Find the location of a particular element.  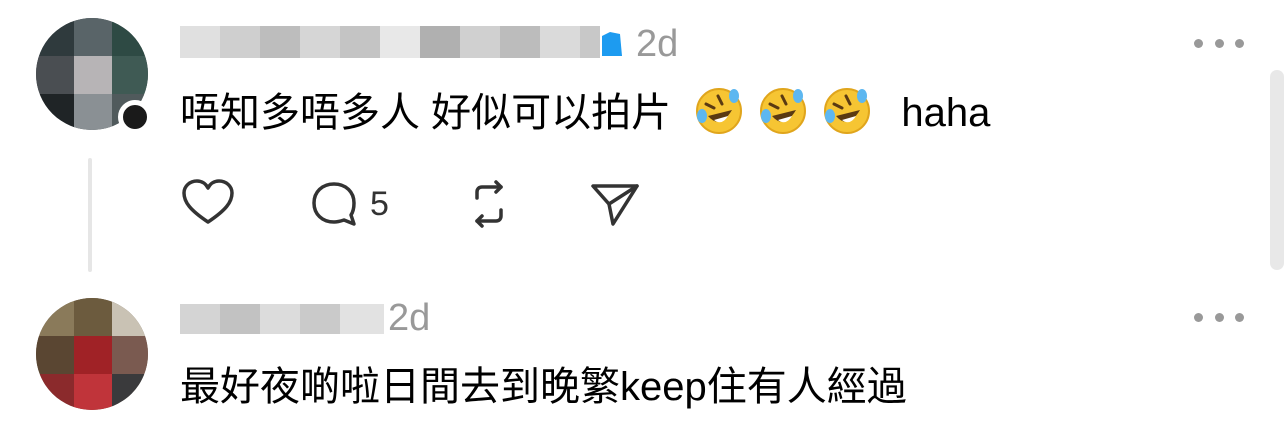

heart-icon is located at coordinates (208, 201).